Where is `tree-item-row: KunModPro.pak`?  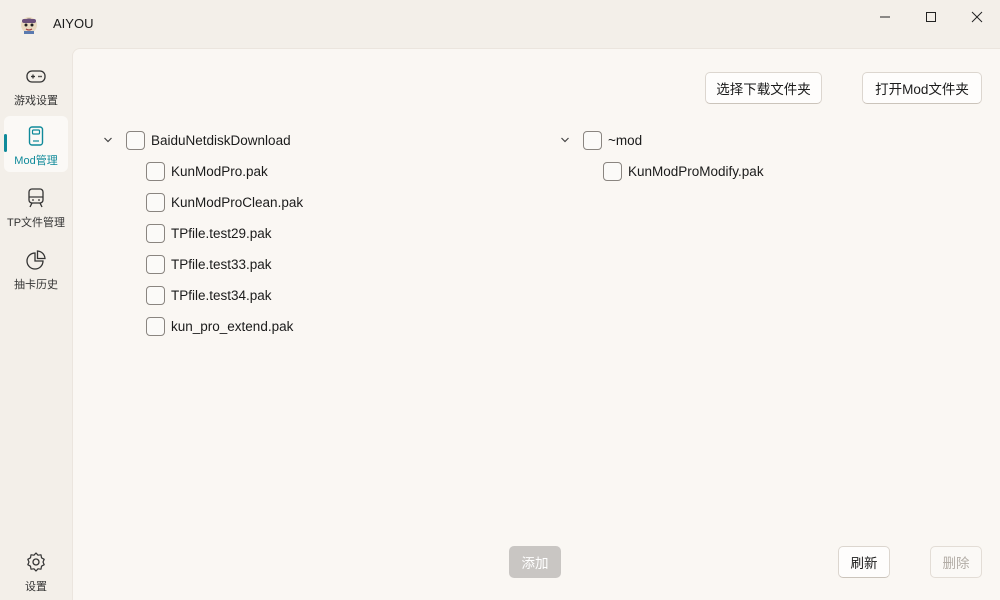
tree-item-row: KunModPro.pak is located at coordinates (207, 171).